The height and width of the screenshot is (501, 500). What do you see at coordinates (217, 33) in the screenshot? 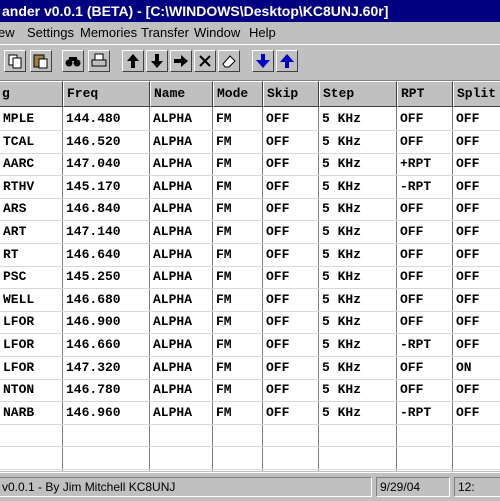
I see `menu-window: Window` at bounding box center [217, 33].